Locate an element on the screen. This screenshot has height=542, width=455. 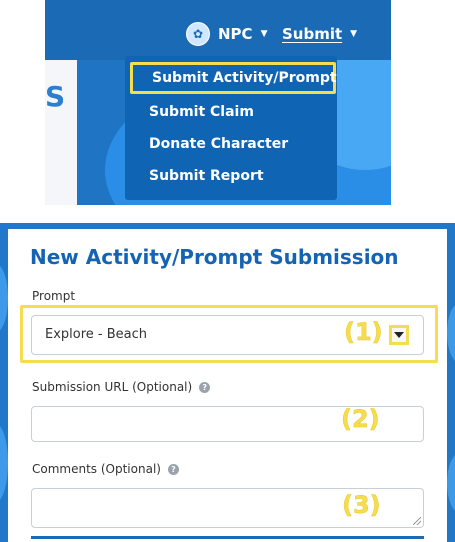
submit-label: Submit is located at coordinates (312, 34).